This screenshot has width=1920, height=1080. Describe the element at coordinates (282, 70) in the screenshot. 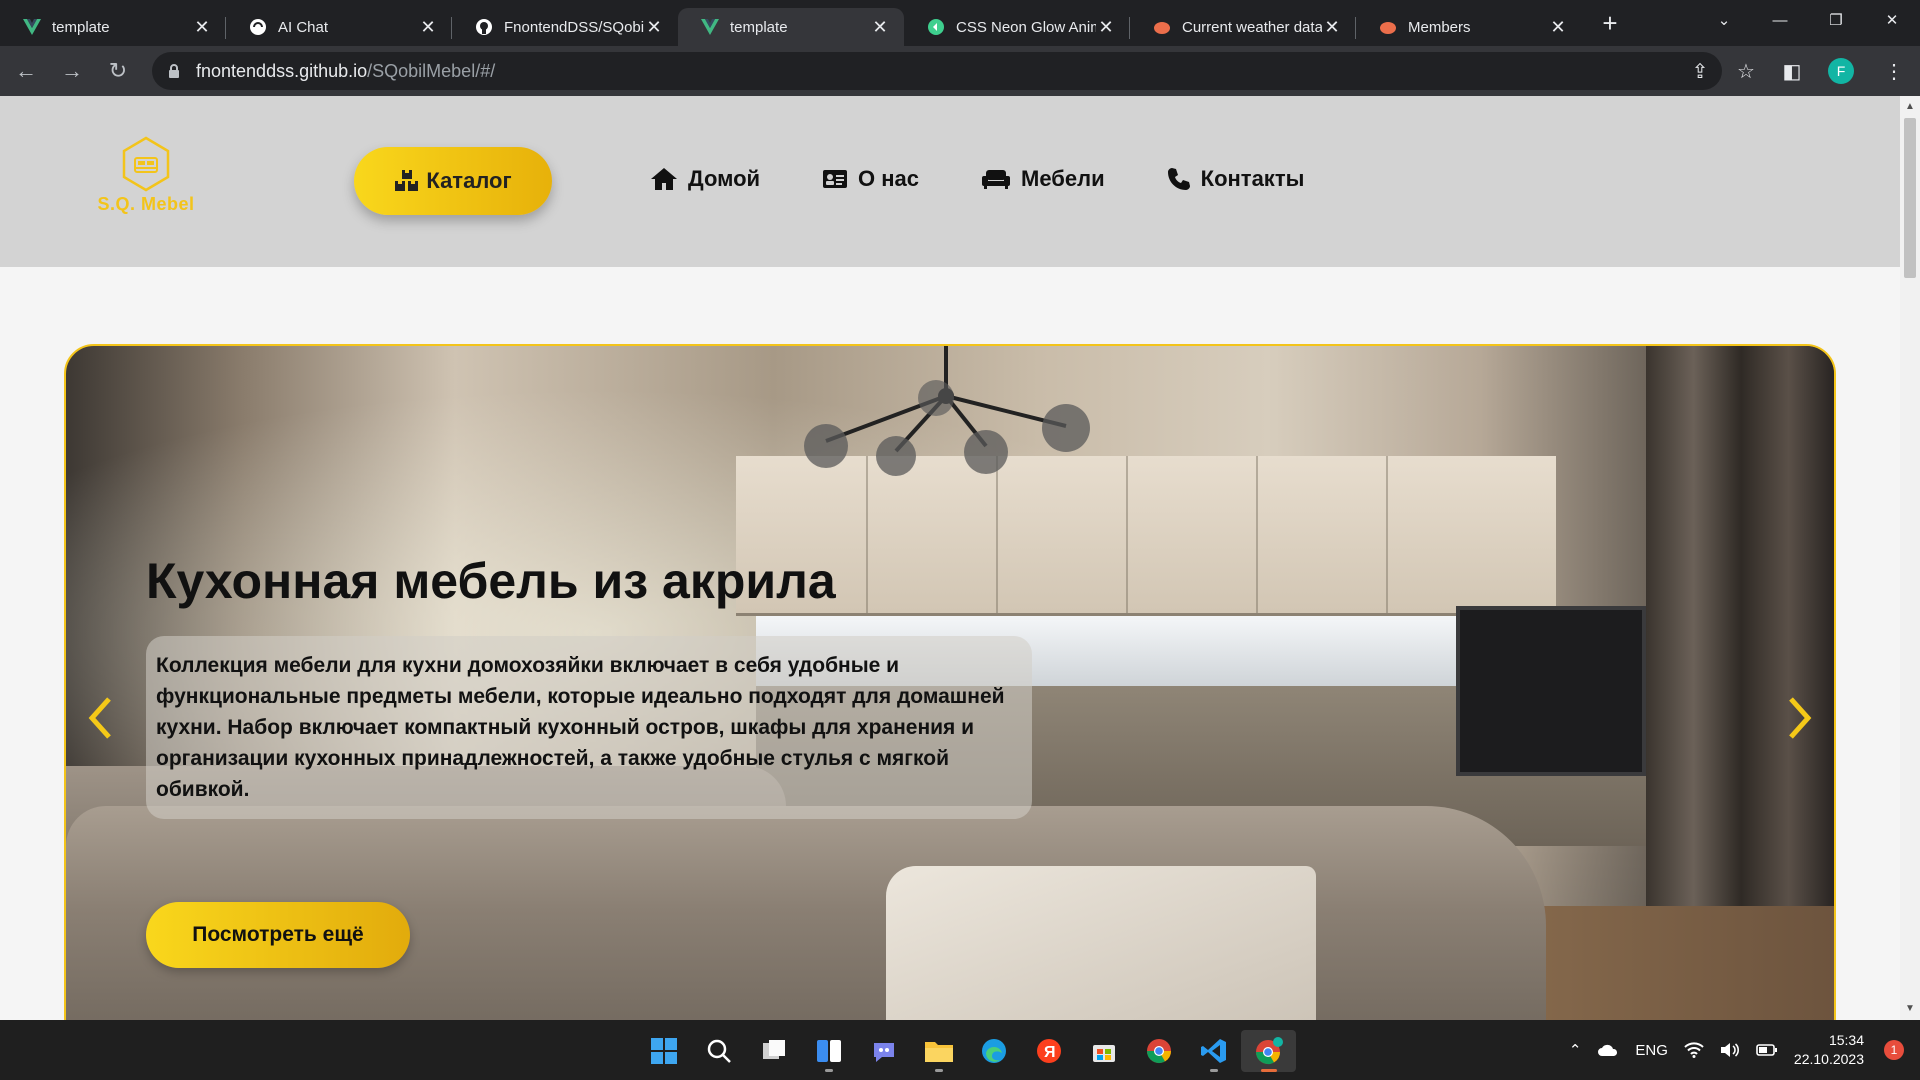

I see `url-host: fnontenddss.github.io` at that location.